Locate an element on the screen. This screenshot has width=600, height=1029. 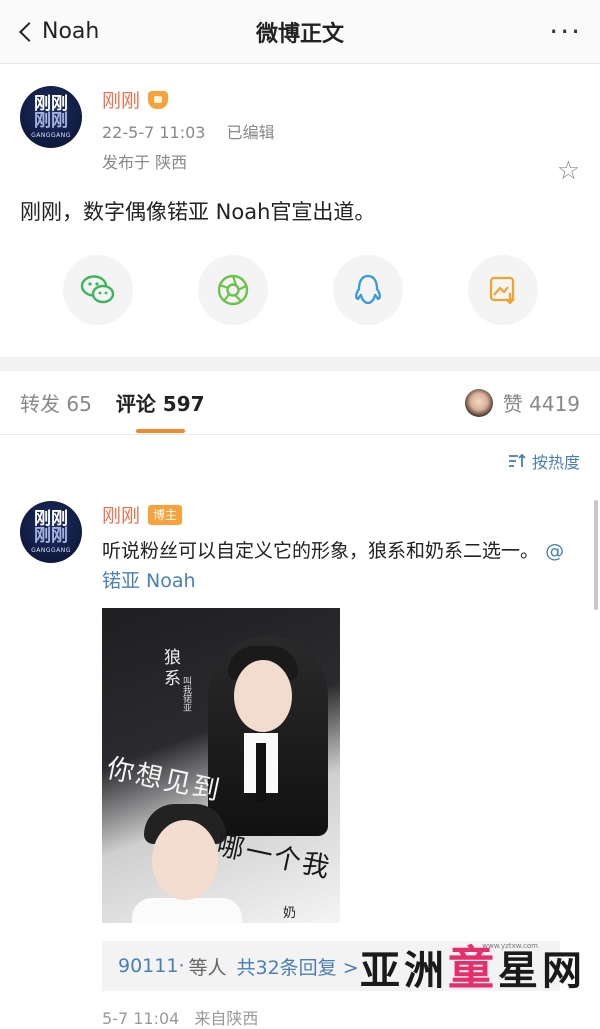
watermark-part1: 亚洲 is located at coordinates (404, 971).